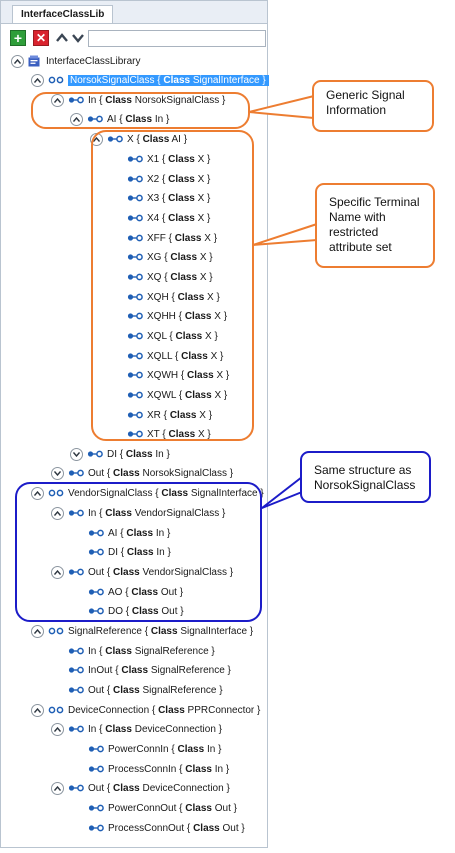 The image size is (455, 853). I want to click on tree-node: Out { Class SignalReference }, so click(145, 690).